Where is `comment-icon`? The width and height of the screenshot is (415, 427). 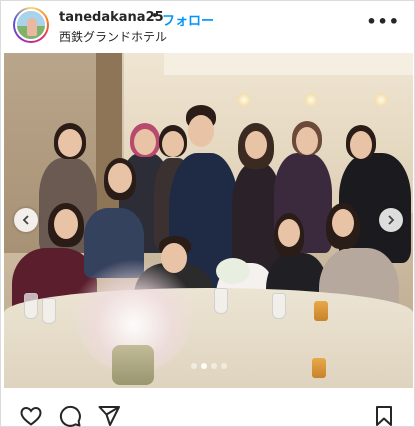 comment-icon is located at coordinates (70, 416).